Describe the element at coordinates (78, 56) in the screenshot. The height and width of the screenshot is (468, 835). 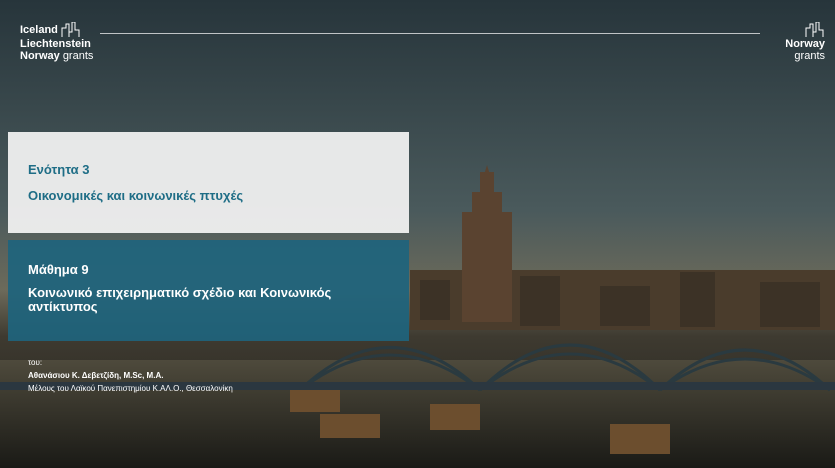
I see `logo-grants-word: grants` at that location.